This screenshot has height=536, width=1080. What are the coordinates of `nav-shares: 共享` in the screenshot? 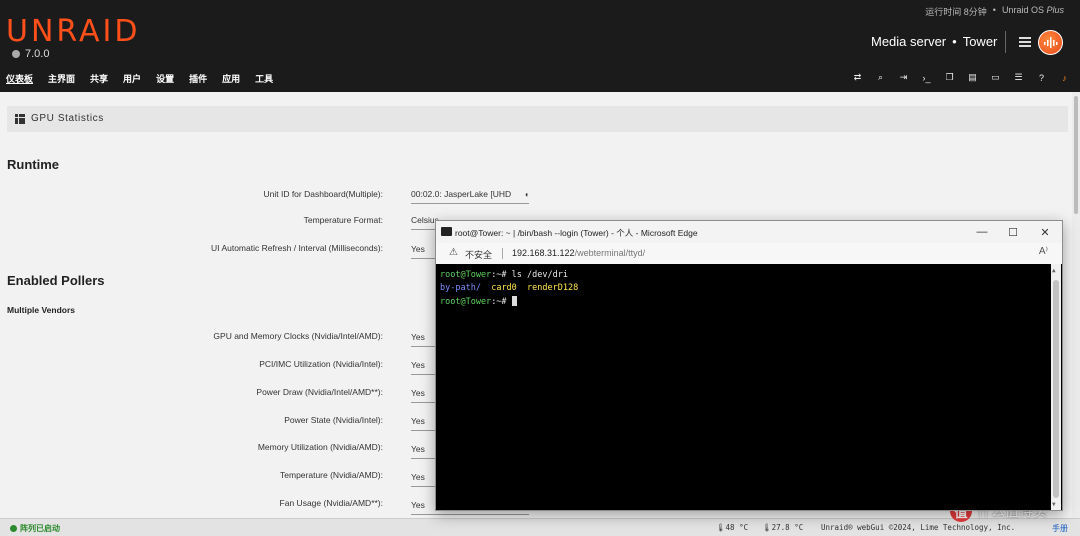 It's located at (99, 78).